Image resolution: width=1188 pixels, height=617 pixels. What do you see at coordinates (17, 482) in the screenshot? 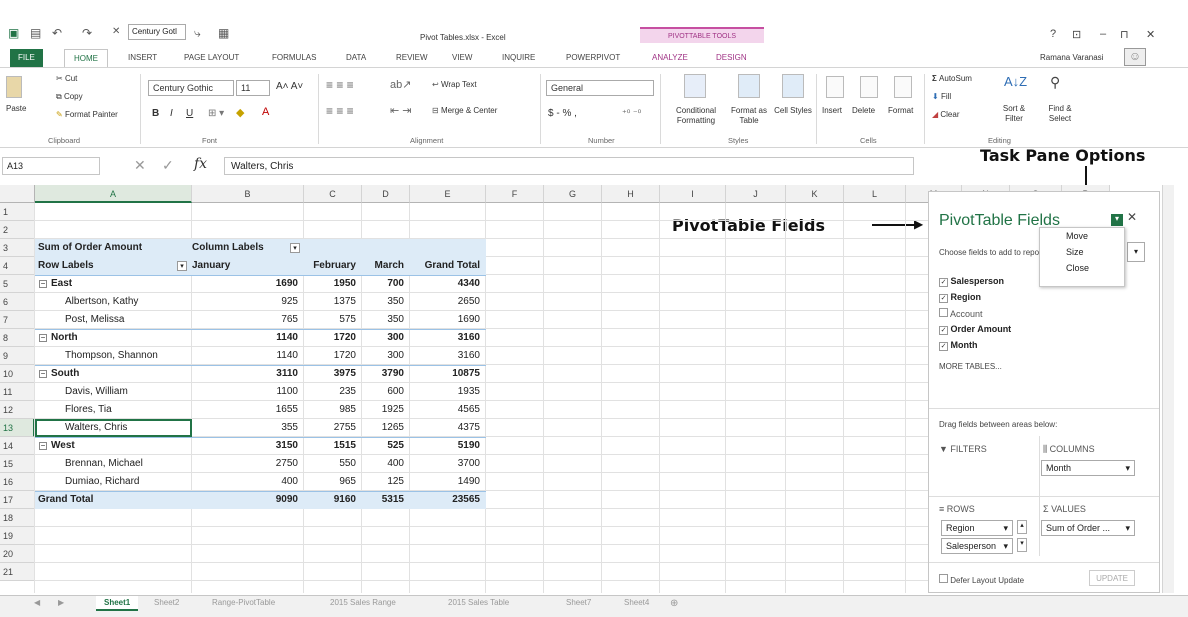
I see `row-header: 16` at bounding box center [17, 482].